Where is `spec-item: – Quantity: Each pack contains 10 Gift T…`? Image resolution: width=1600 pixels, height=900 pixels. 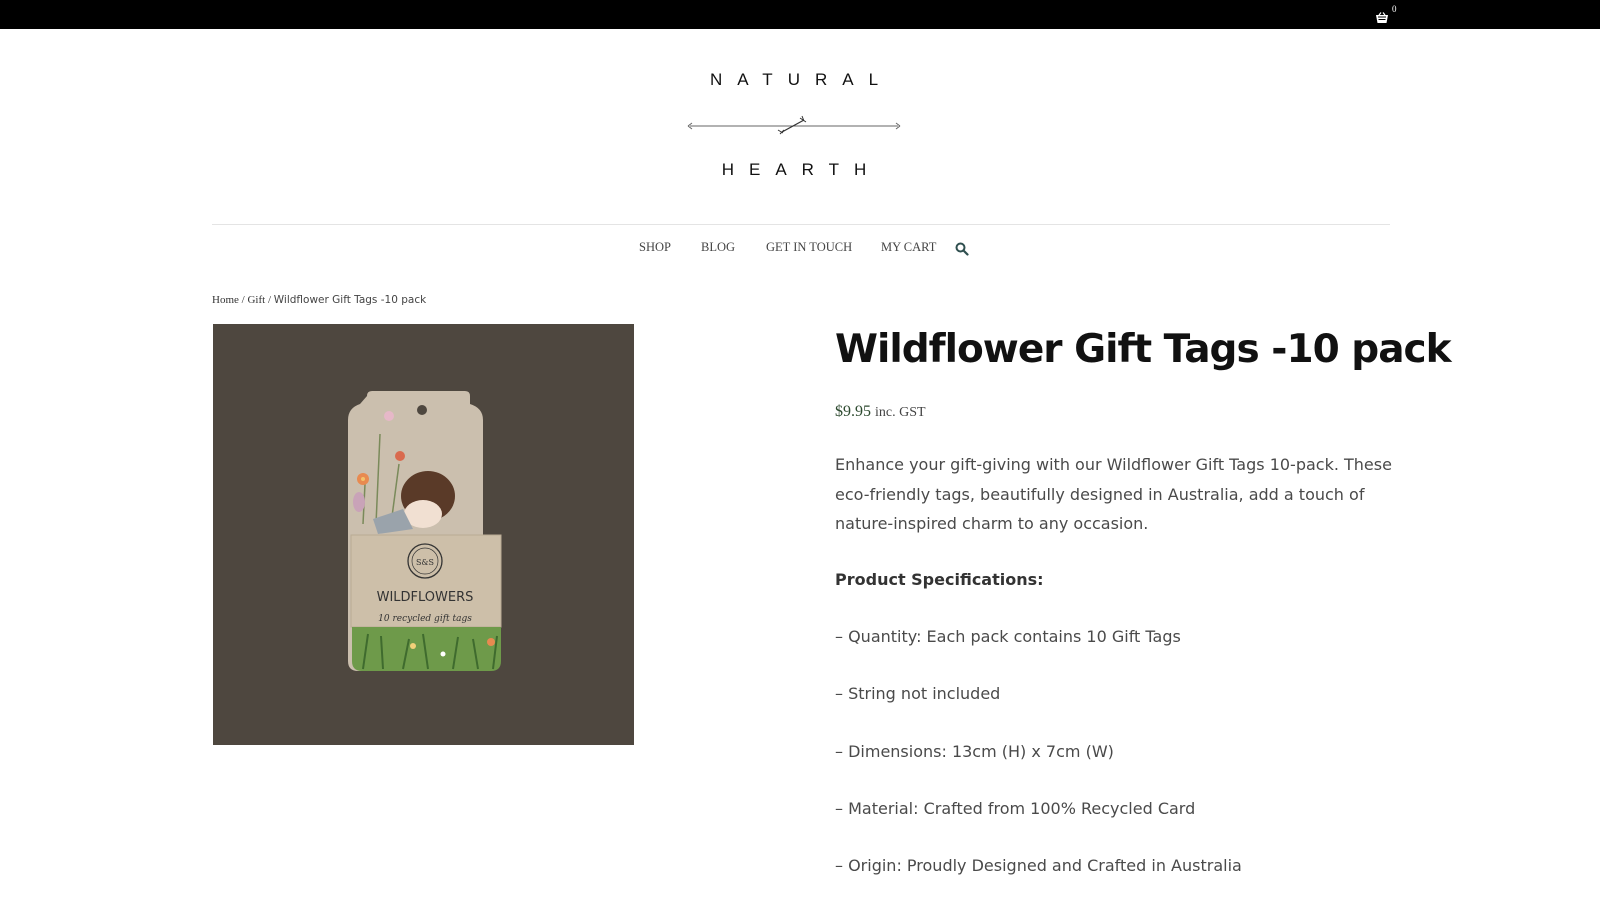 spec-item: – Quantity: Each pack contains 10 Gift T… is located at coordinates (1008, 636).